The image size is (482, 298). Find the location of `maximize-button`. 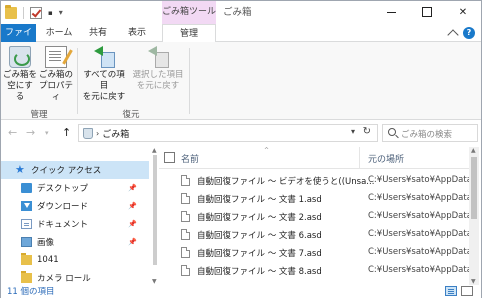

maximize-button is located at coordinates (427, 12).